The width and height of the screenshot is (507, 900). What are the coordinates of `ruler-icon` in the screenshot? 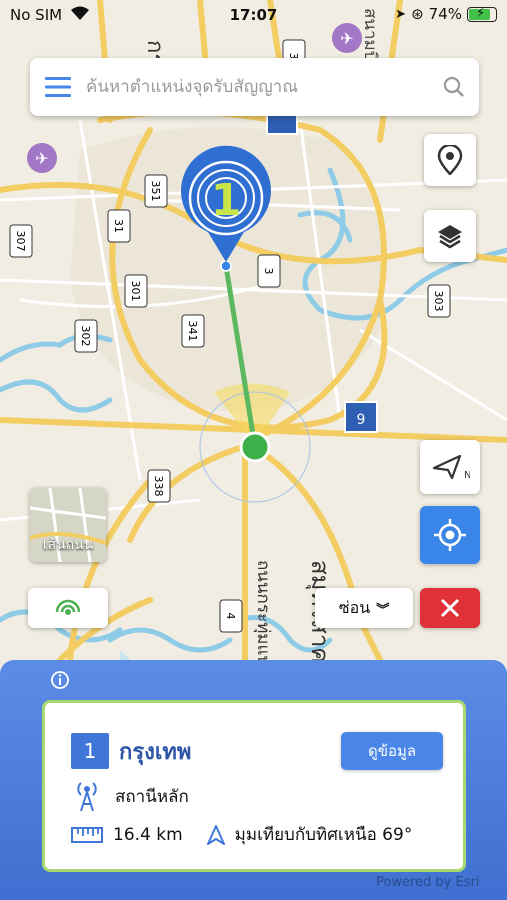 It's located at (87, 834).